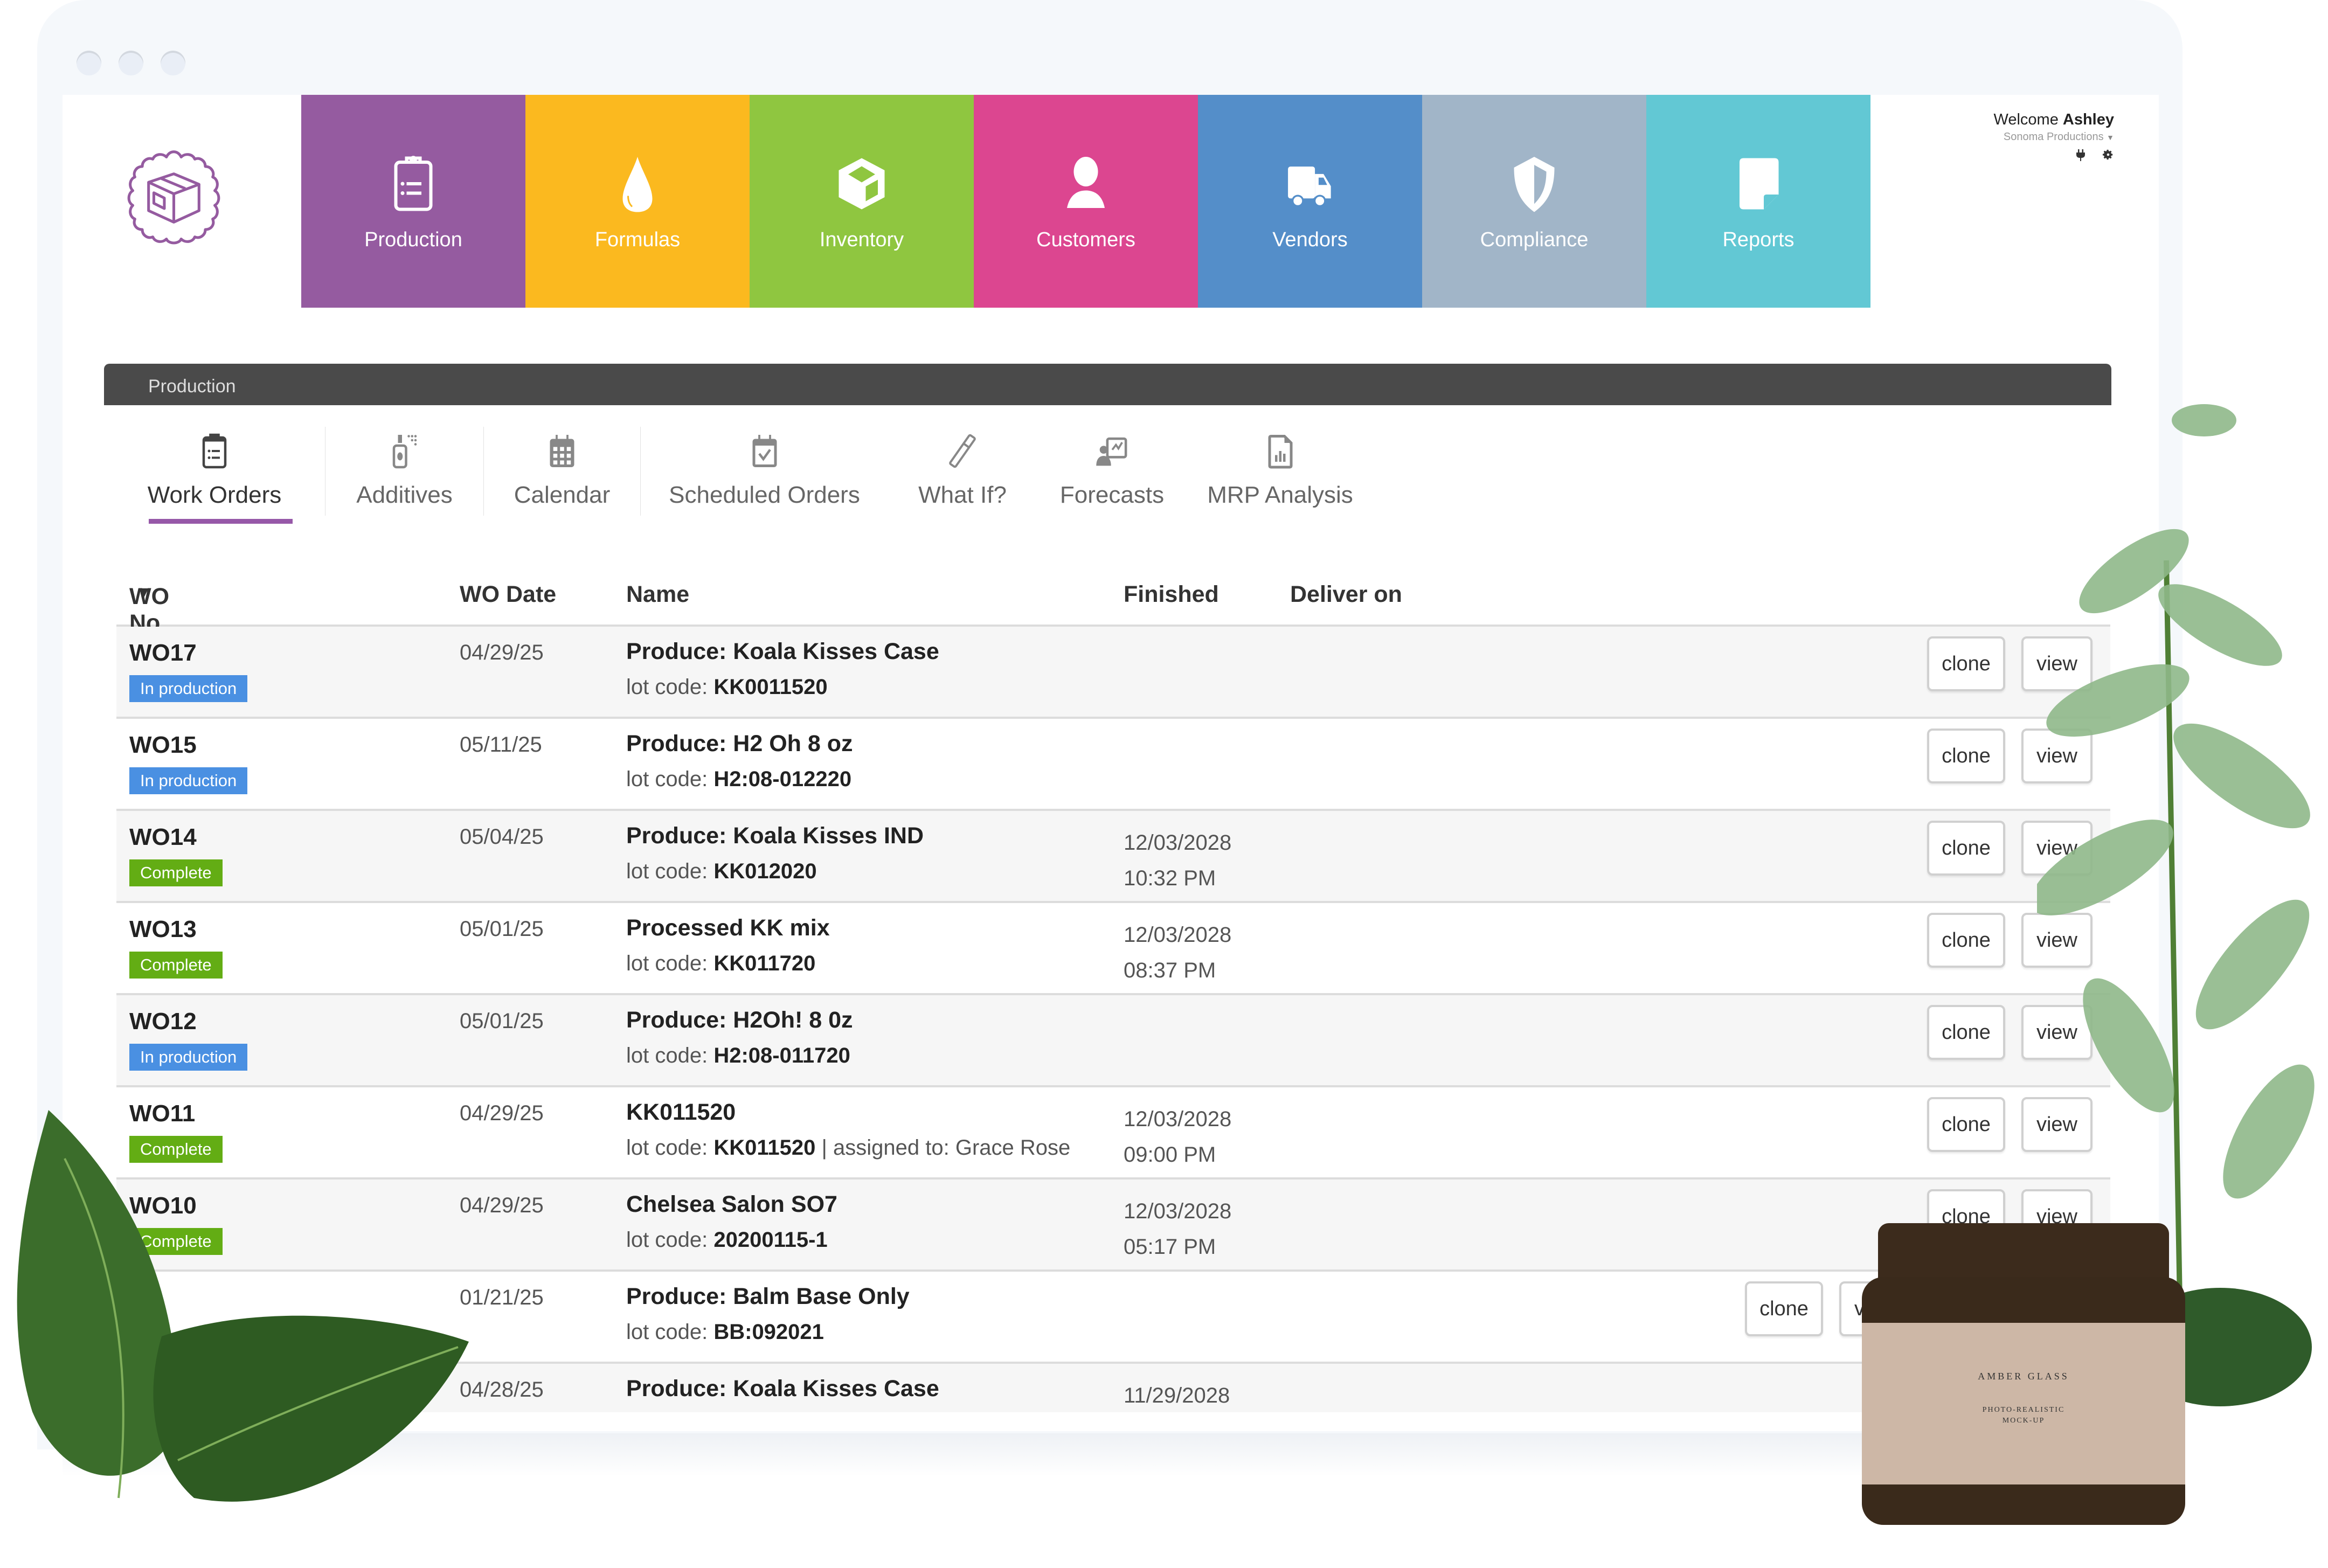 Image resolution: width=2328 pixels, height=1568 pixels. Describe the element at coordinates (144, 592) in the screenshot. I see `sort-desc-icon: ▼` at that location.